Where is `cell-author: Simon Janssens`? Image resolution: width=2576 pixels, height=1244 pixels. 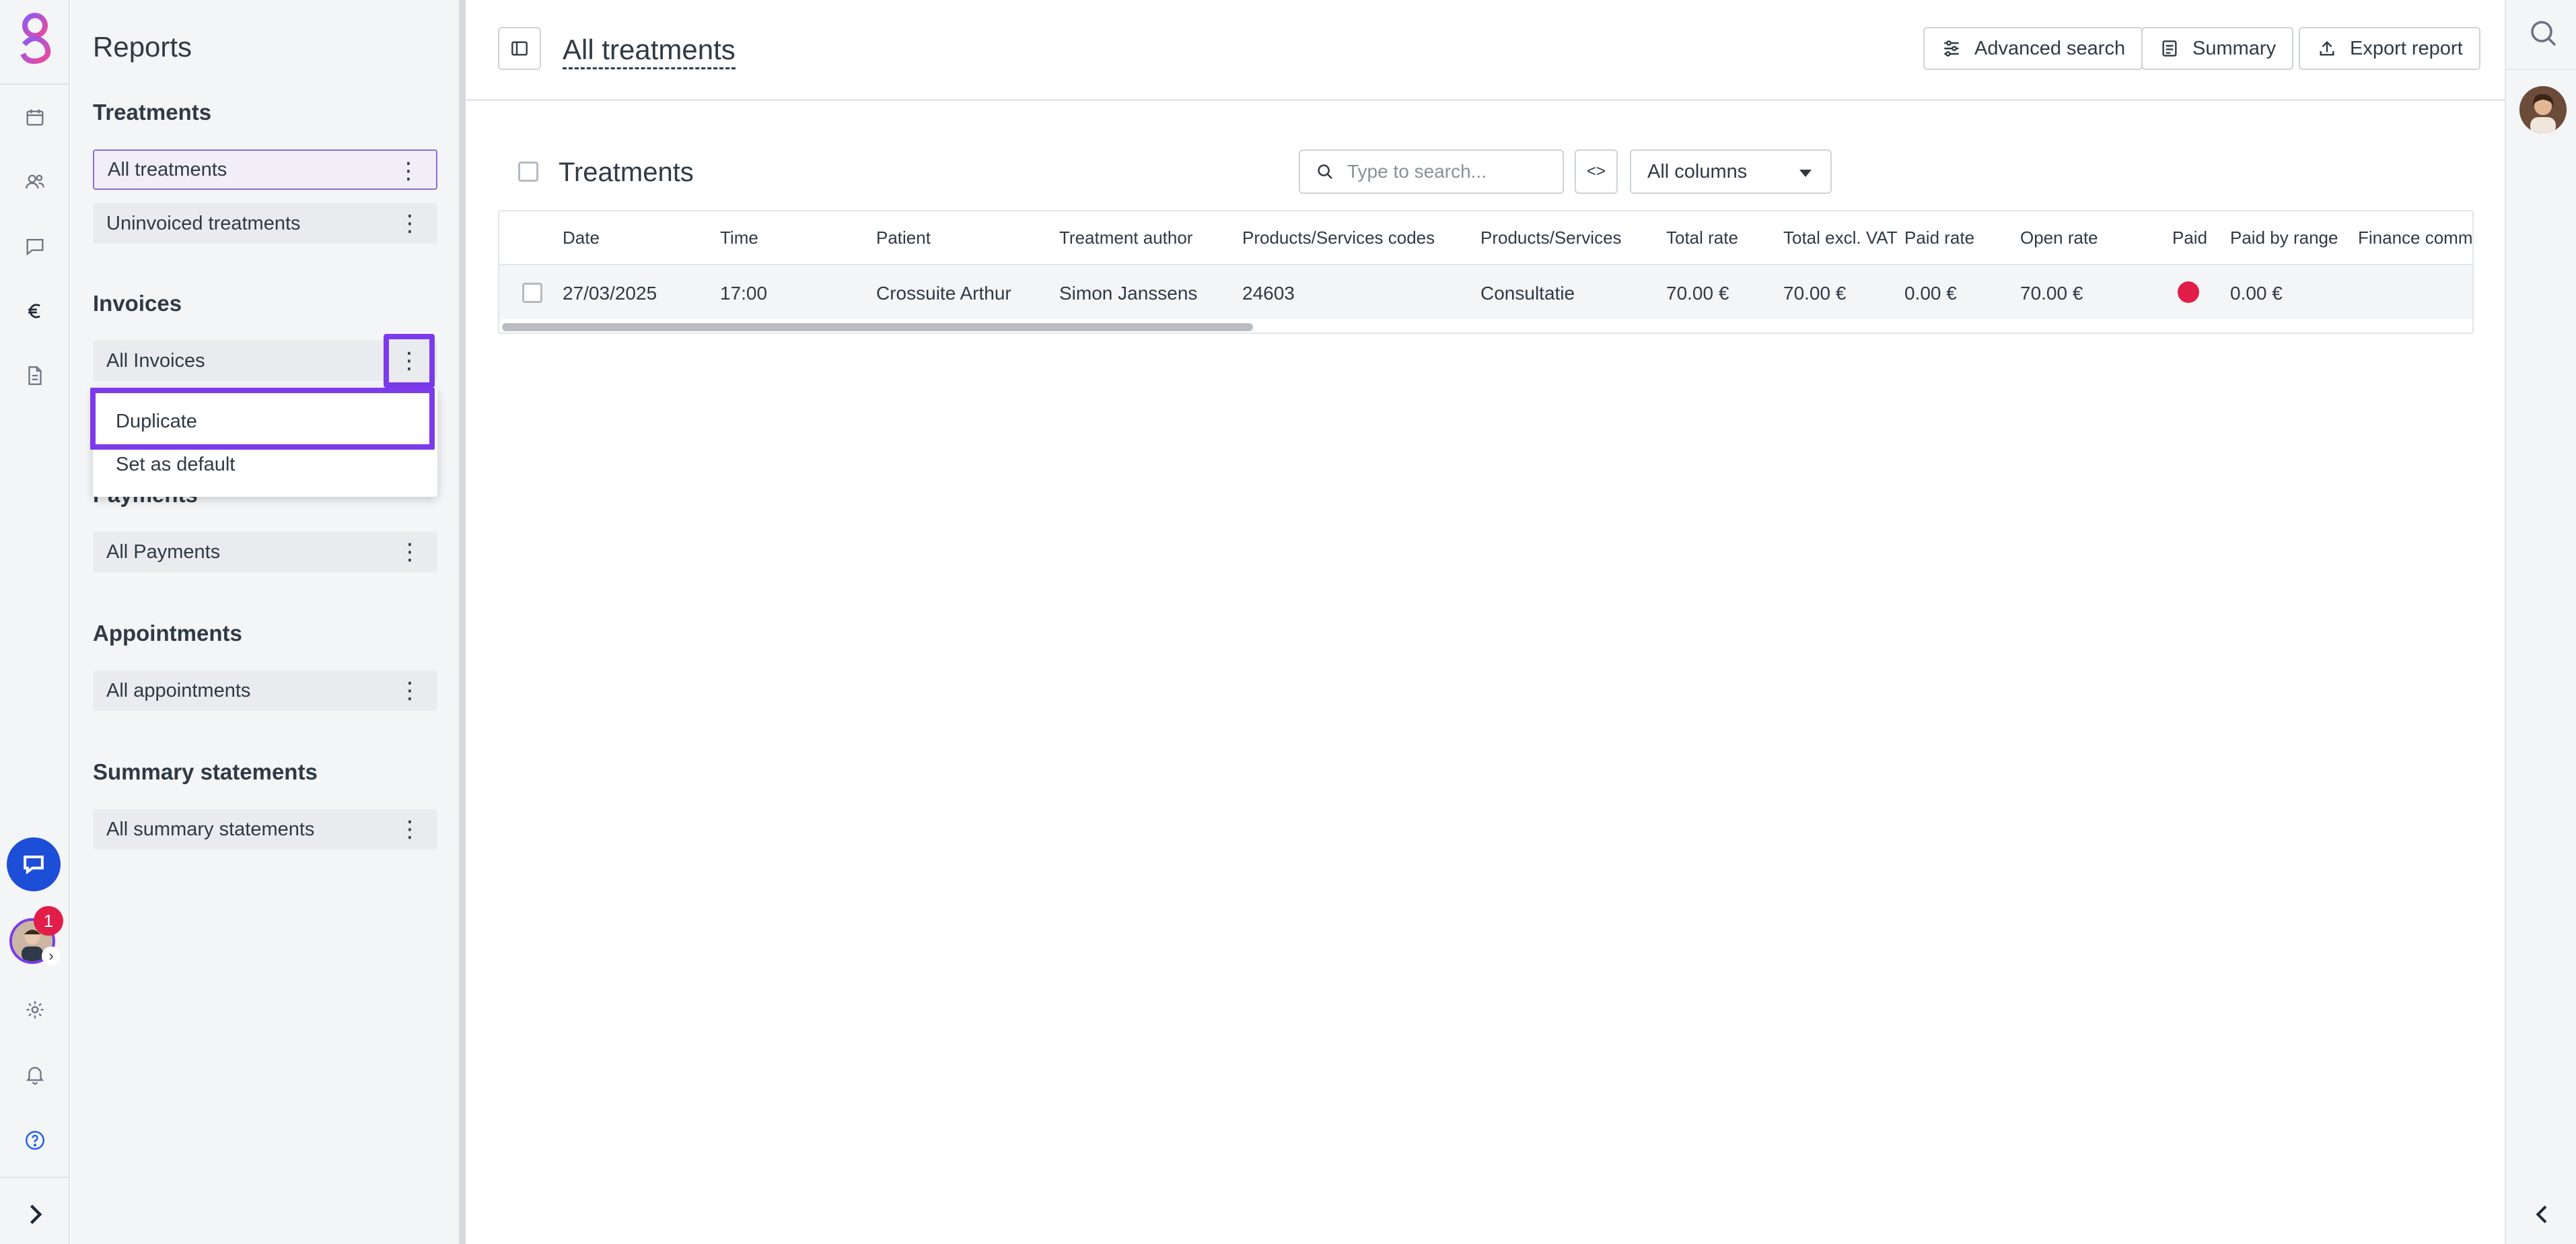 cell-author: Simon Janssens is located at coordinates (1128, 293).